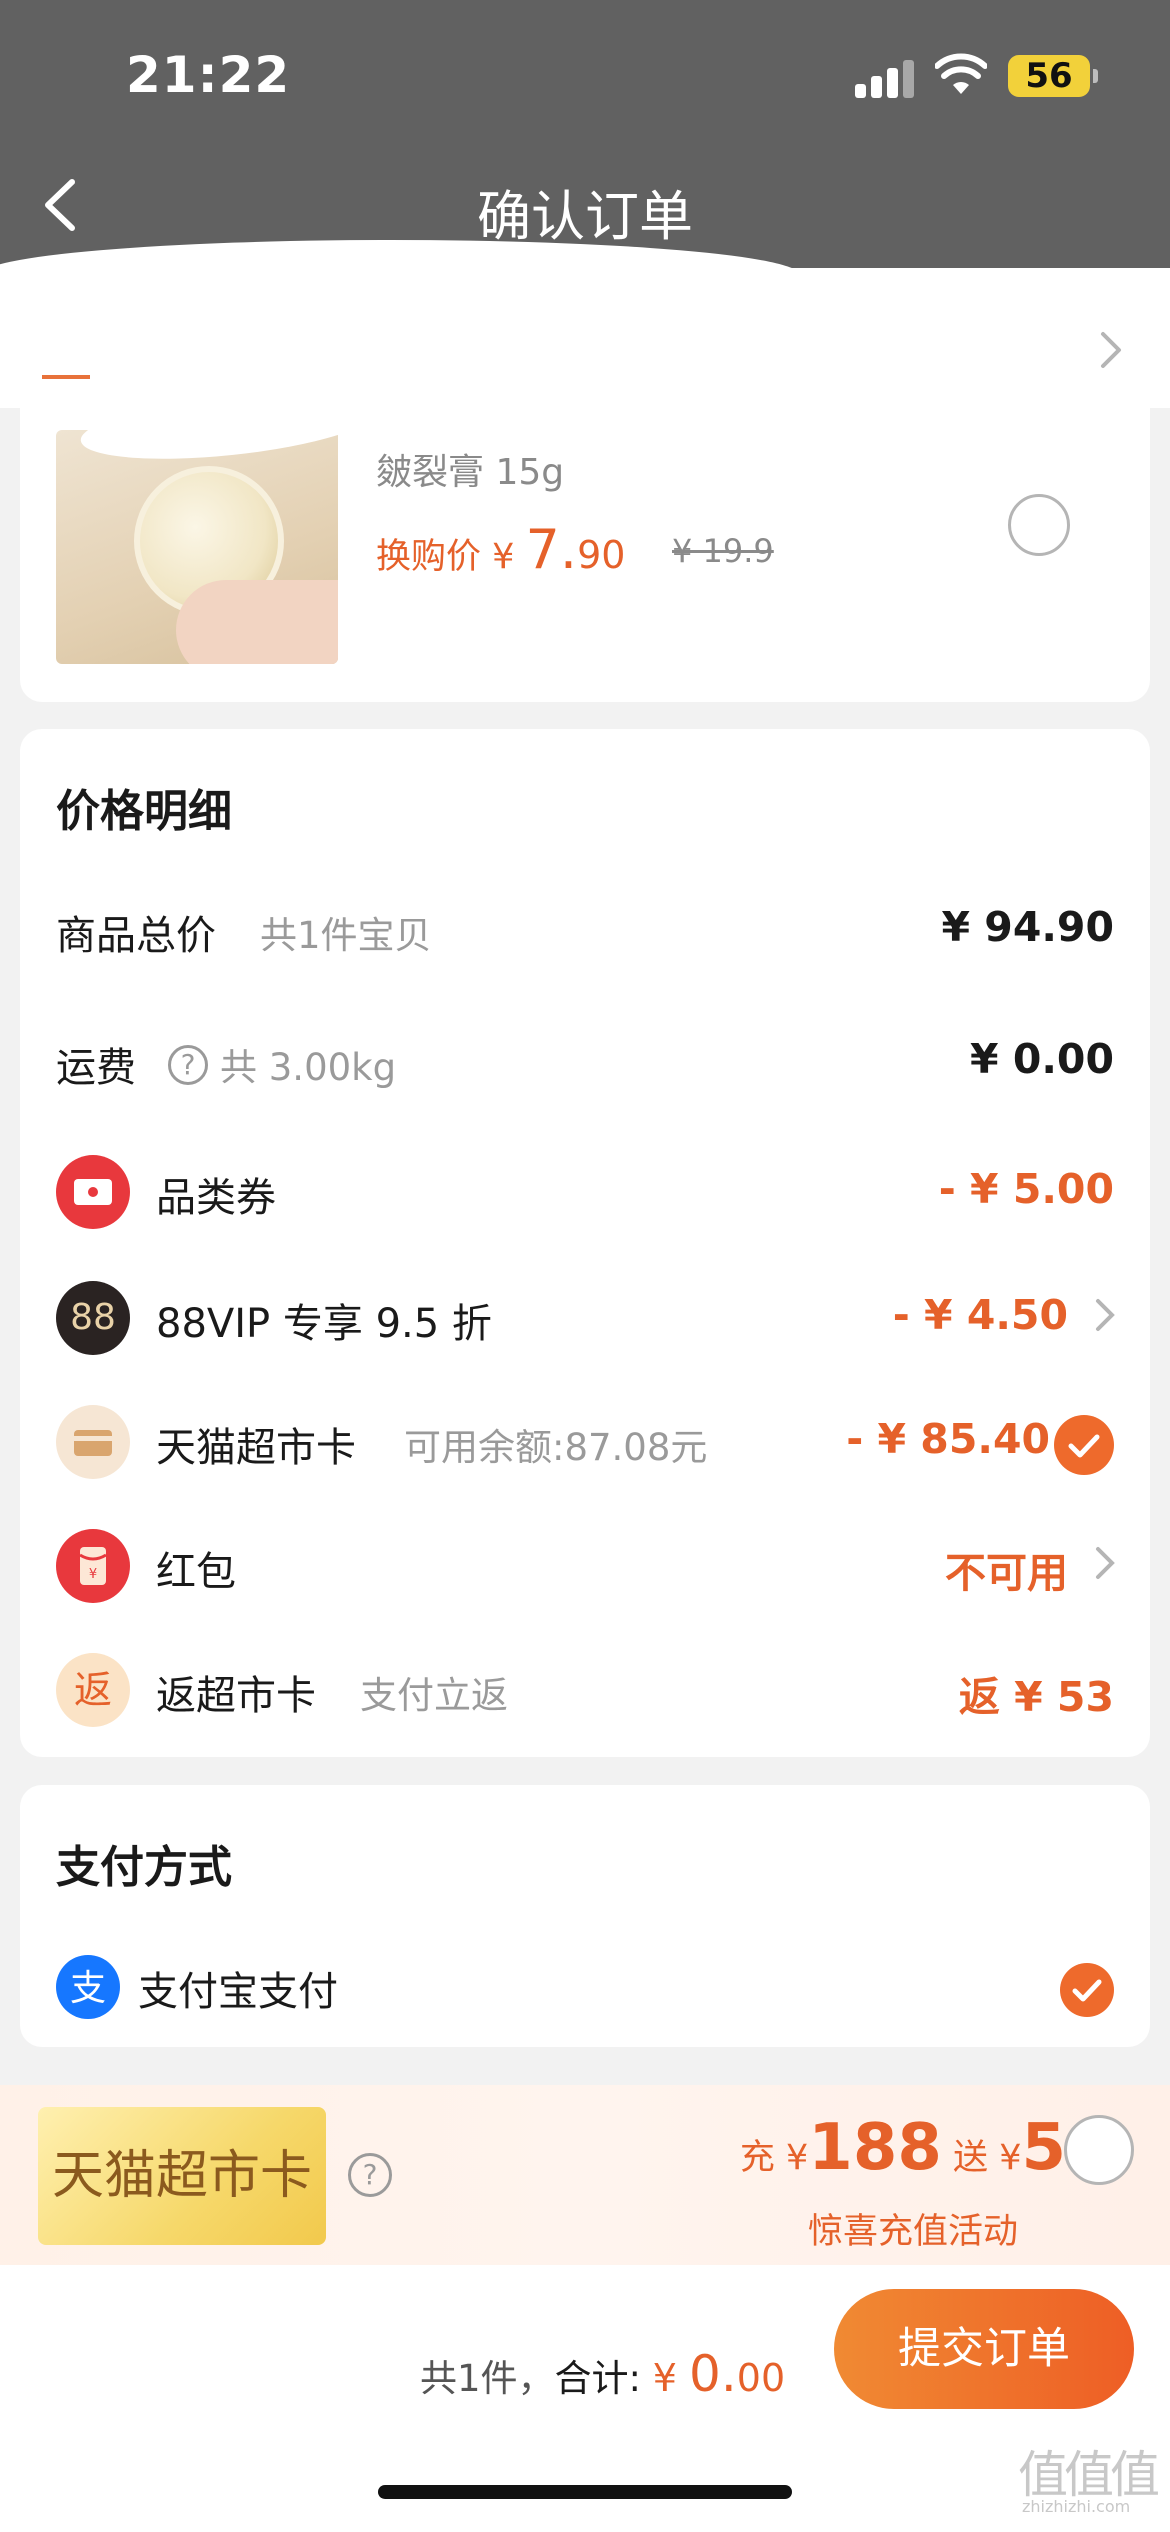 This screenshot has height=2532, width=1170. Describe the element at coordinates (885, 78) in the screenshot. I see `cellular-signal-icon` at that location.